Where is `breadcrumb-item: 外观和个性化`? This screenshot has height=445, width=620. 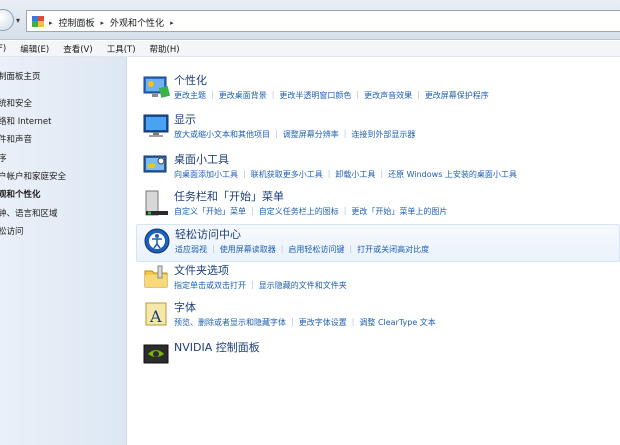 breadcrumb-item: 外观和个性化 is located at coordinates (137, 22).